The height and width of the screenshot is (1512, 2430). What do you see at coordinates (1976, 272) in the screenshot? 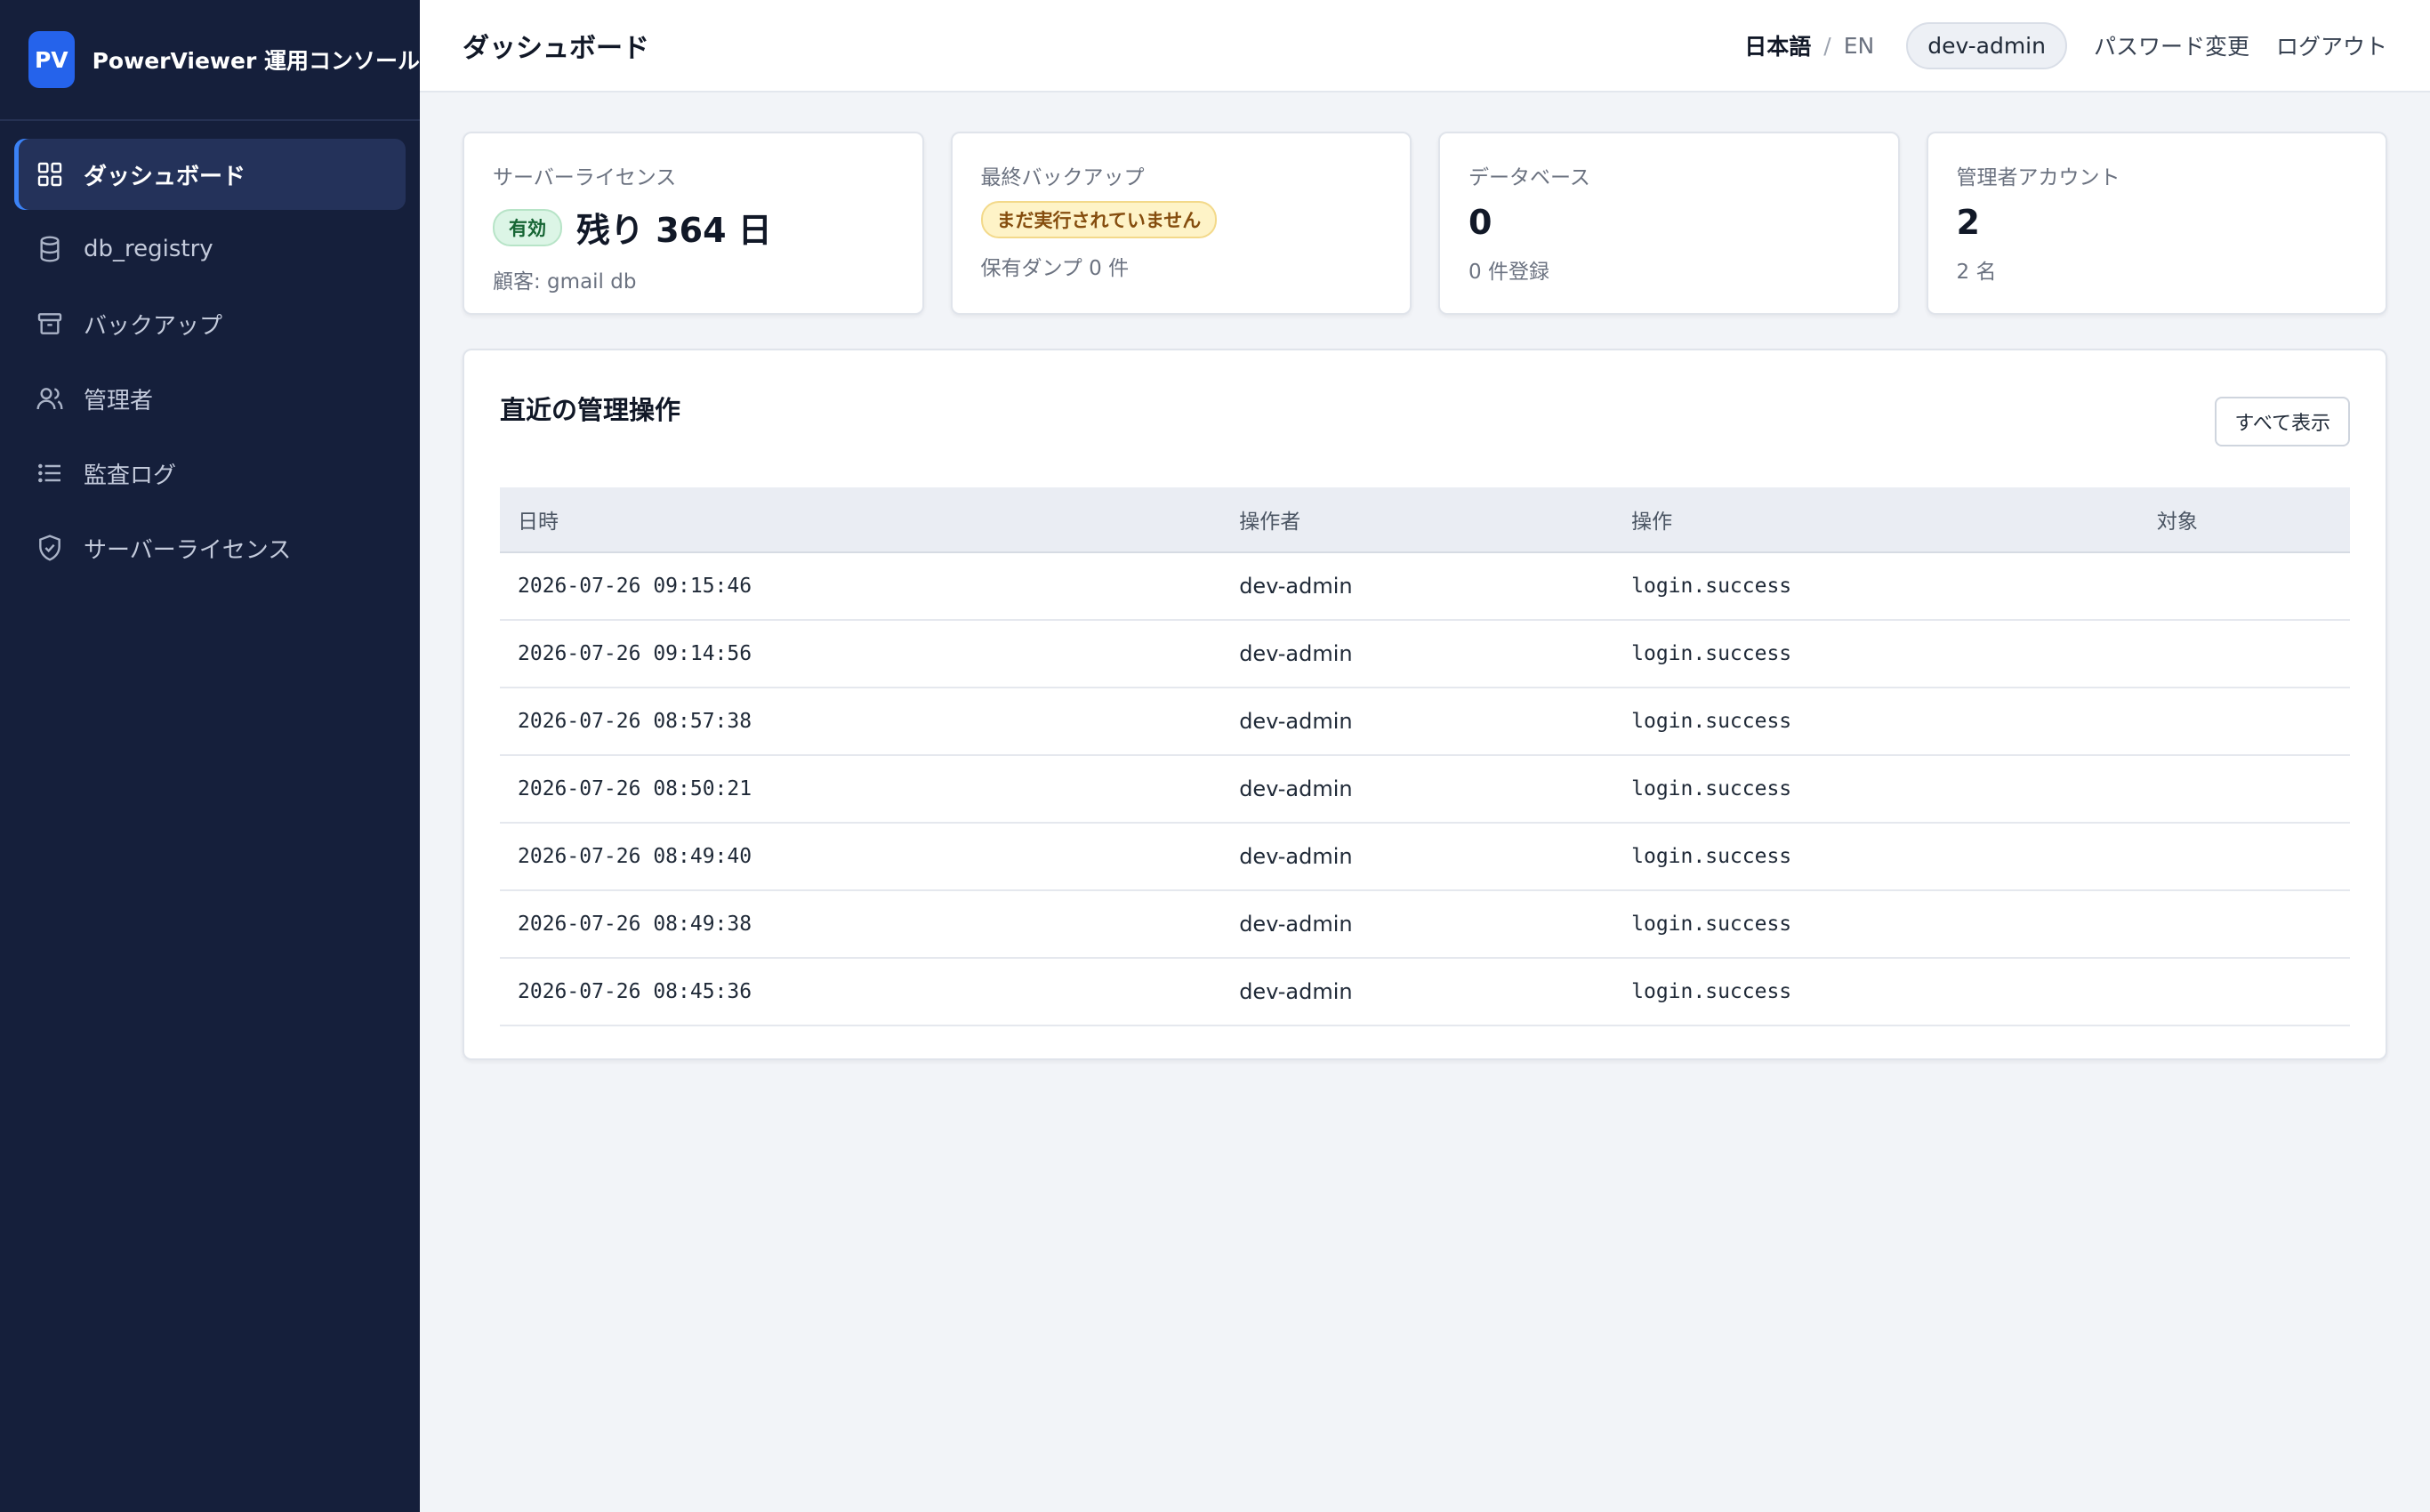
I see `admin-count-sub: 2 名` at bounding box center [1976, 272].